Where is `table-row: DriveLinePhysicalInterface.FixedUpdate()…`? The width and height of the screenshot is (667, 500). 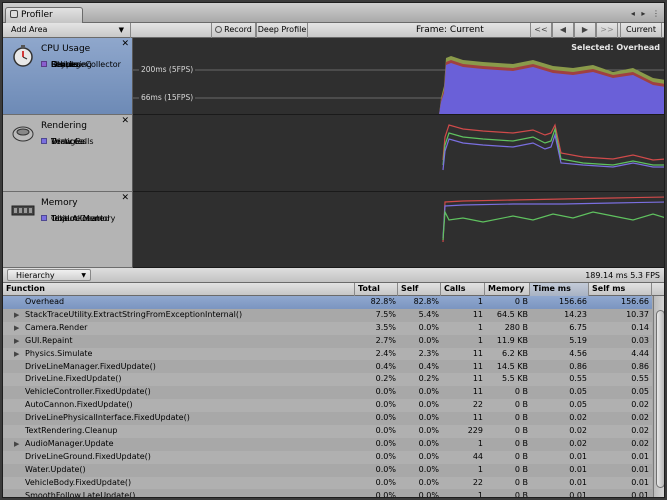
table-row: DriveLinePhysicalInterface.FixedUpdate()… is located at coordinates (327, 418).